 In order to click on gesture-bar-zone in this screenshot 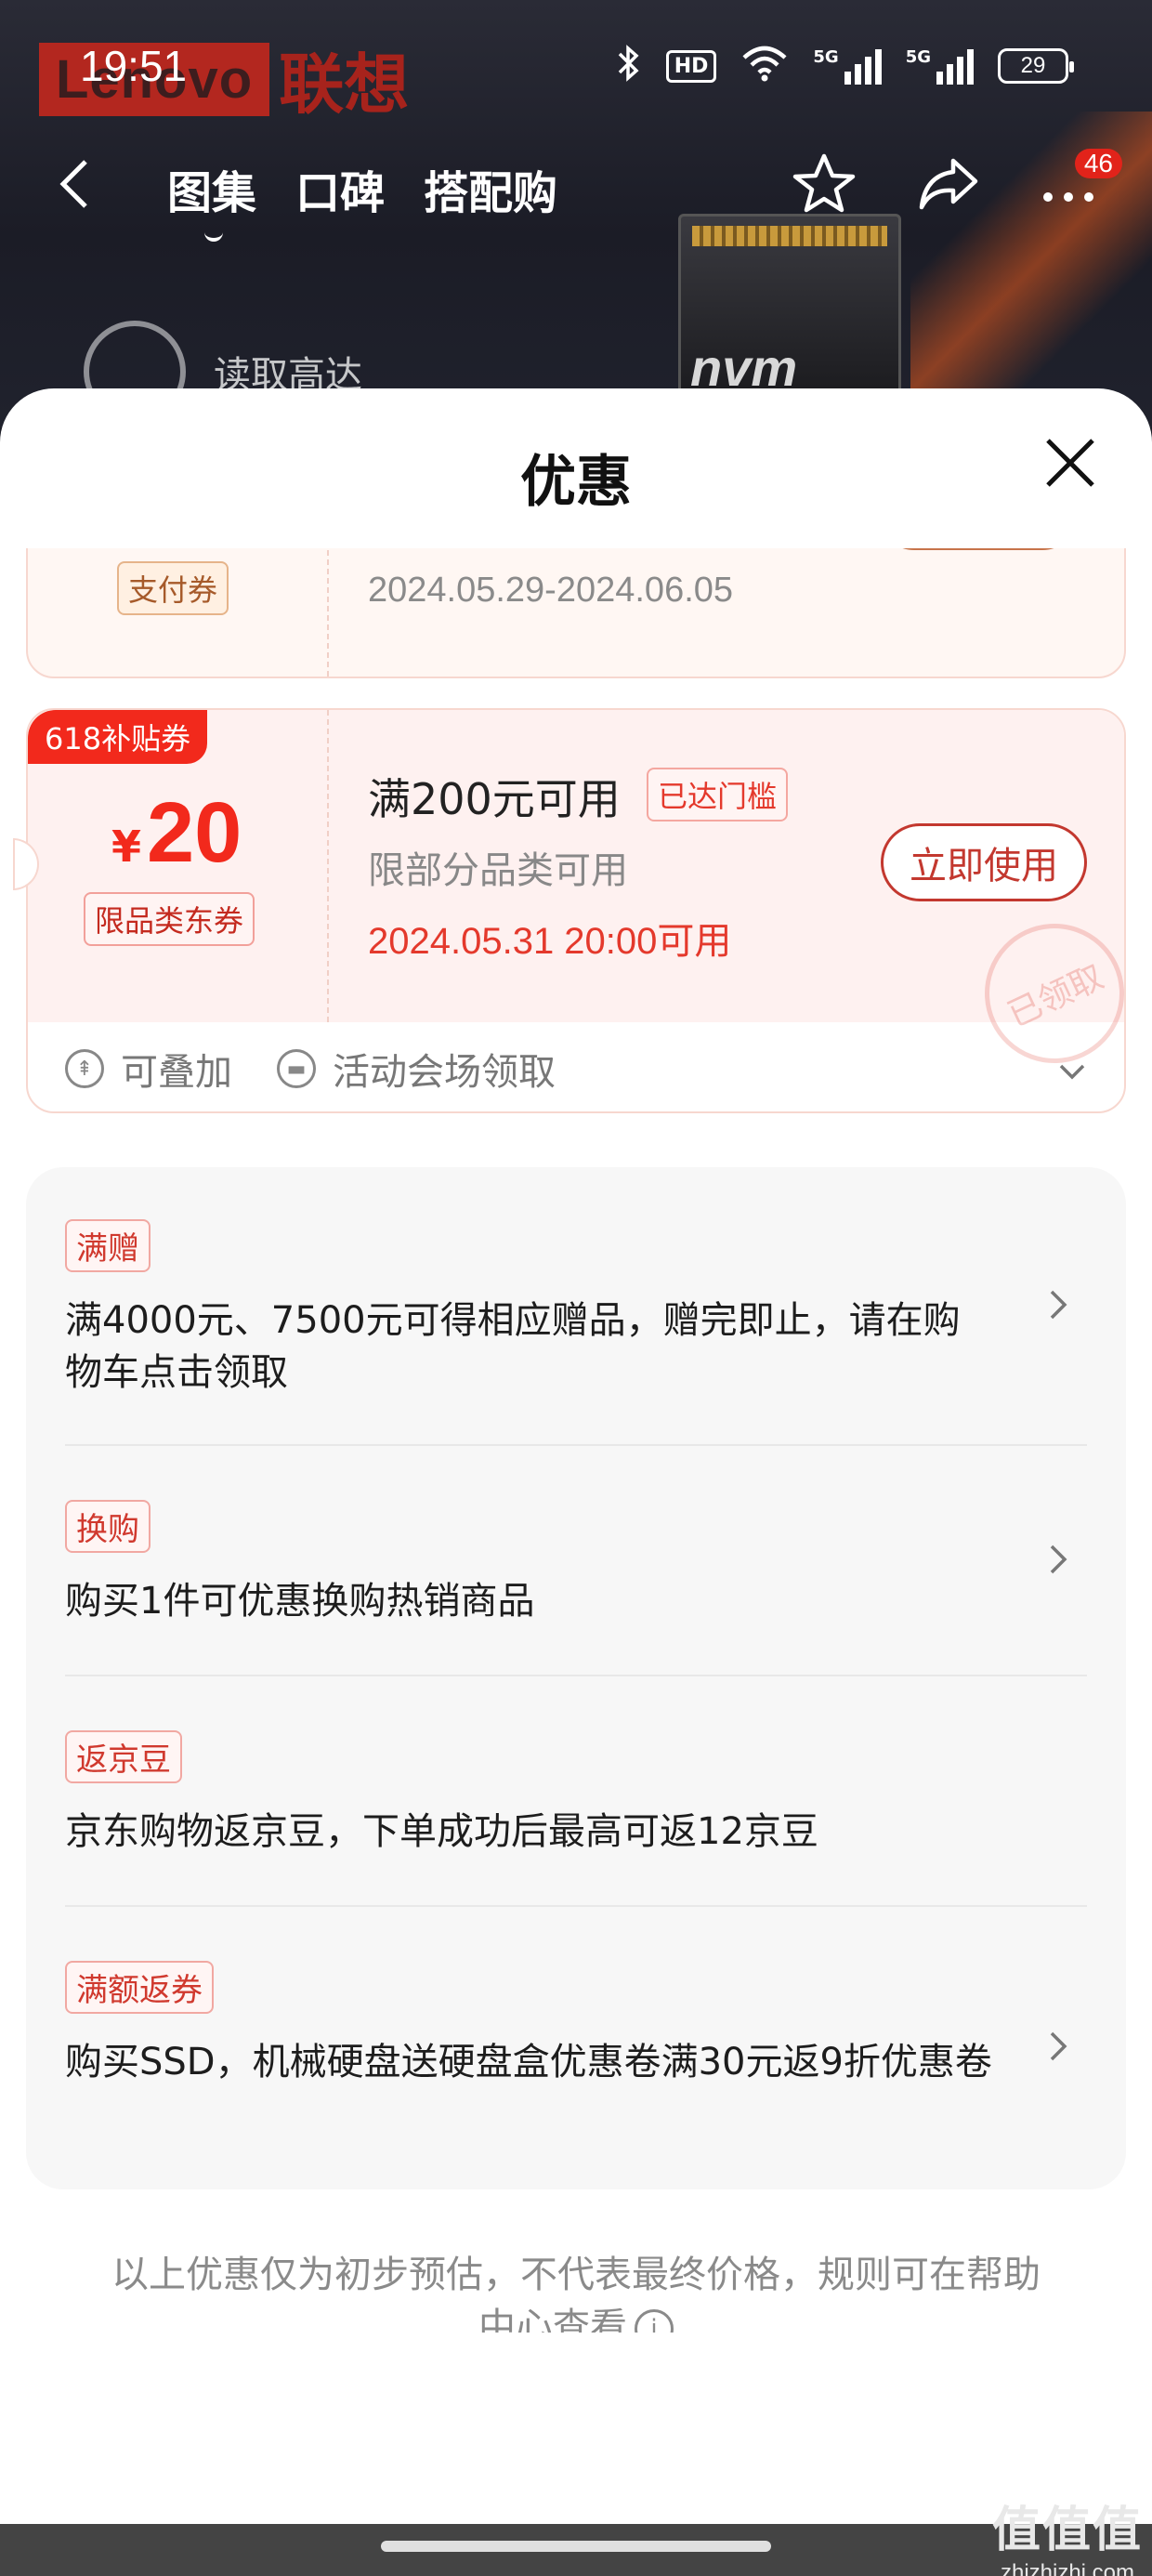, I will do `click(576, 2550)`.